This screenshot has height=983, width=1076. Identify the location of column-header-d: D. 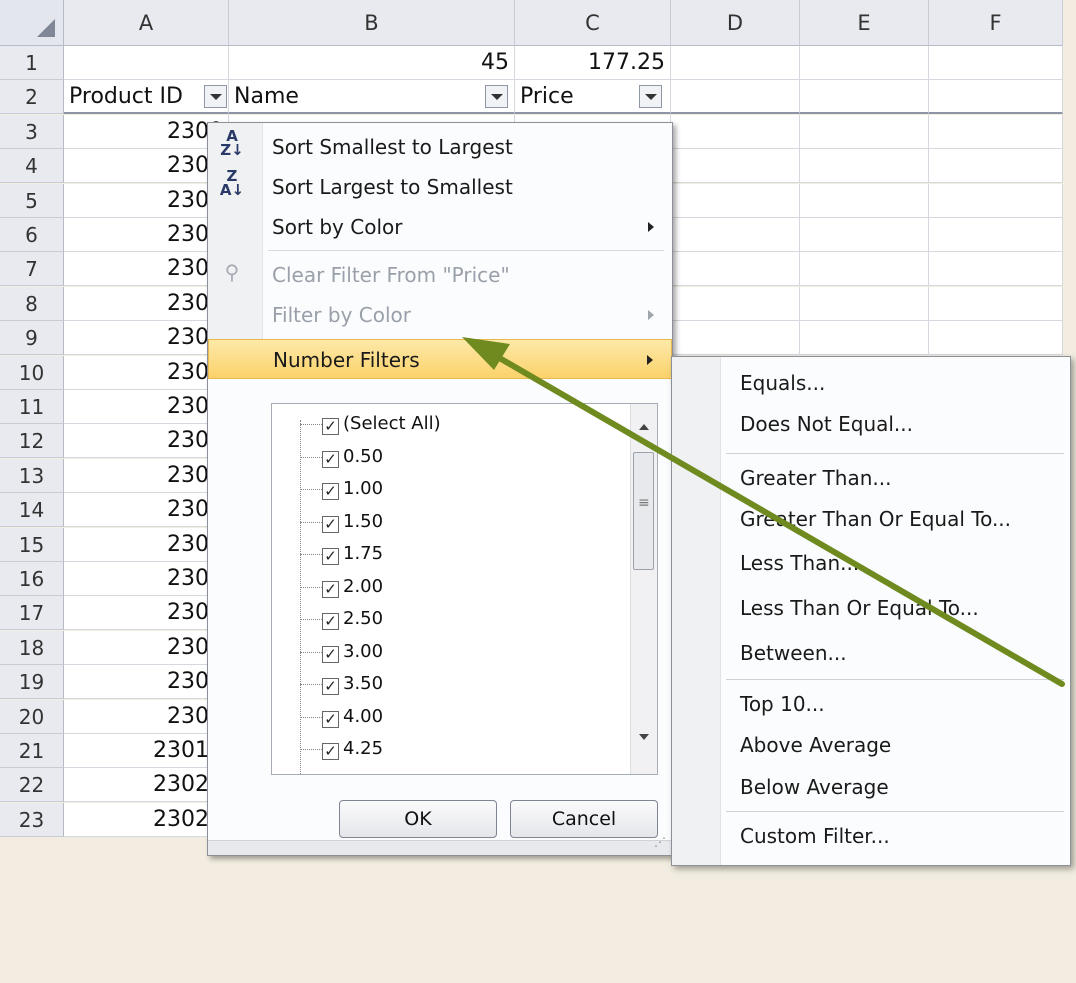
(735, 23).